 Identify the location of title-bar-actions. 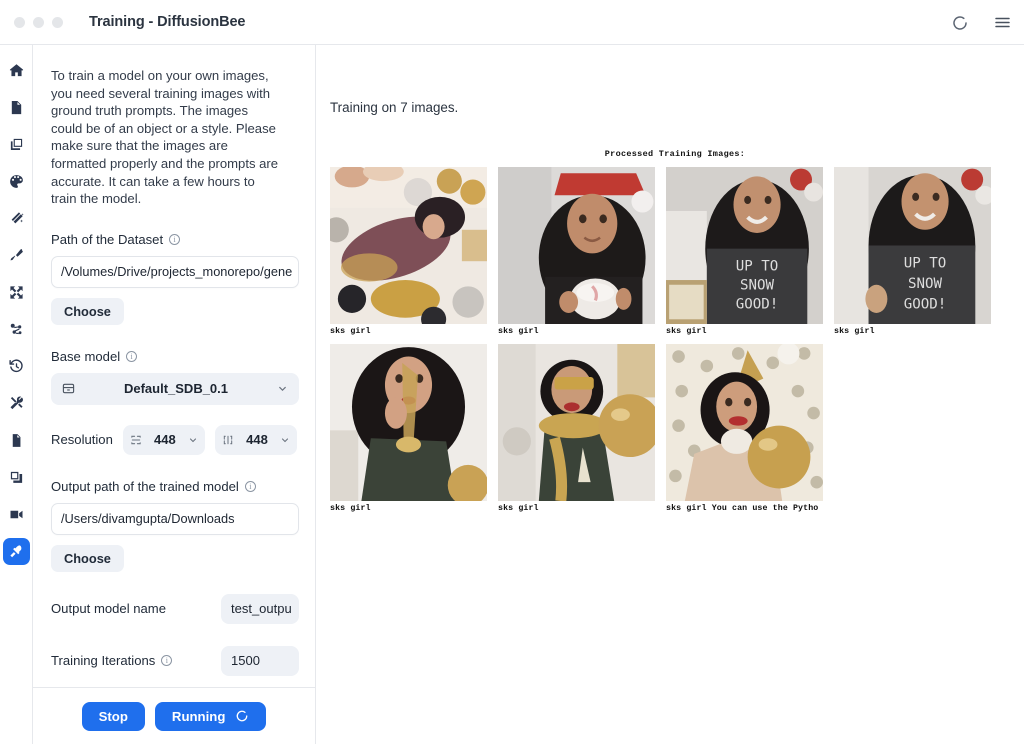
(981, 22).